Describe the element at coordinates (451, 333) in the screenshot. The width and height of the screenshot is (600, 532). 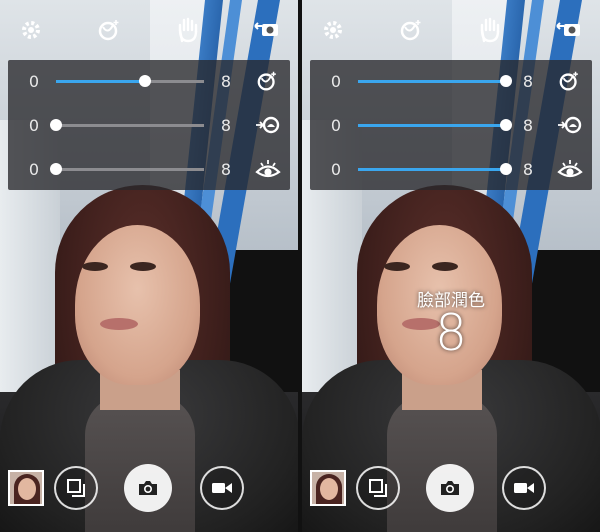
I see `effect-value-overlay: 8` at that location.